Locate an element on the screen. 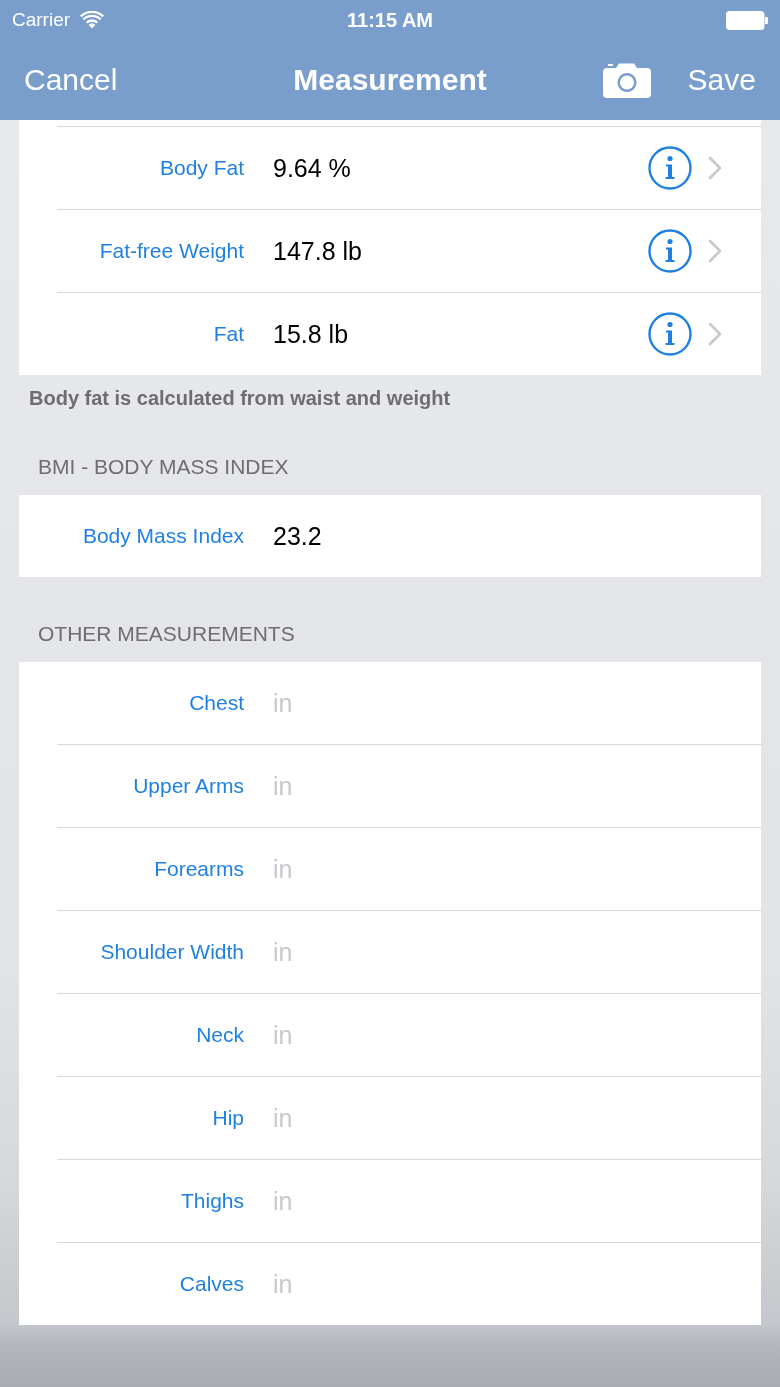 Image resolution: width=780 pixels, height=1387 pixels. section-header: BMI - BODY MASS INDEX is located at coordinates (163, 467).